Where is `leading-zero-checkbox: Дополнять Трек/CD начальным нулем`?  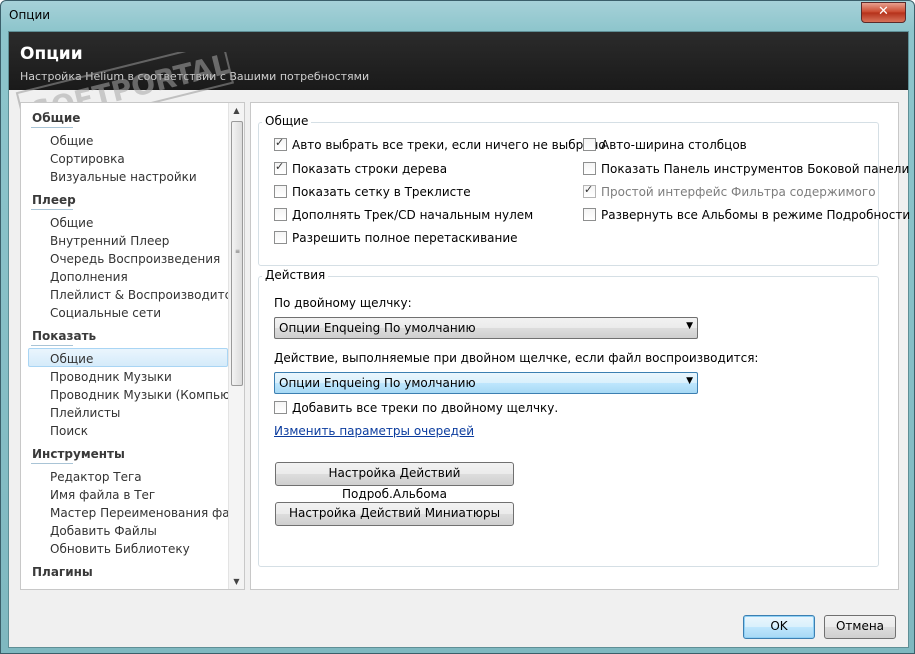 leading-zero-checkbox: Дополнять Трек/CD начальным нулем is located at coordinates (403, 215).